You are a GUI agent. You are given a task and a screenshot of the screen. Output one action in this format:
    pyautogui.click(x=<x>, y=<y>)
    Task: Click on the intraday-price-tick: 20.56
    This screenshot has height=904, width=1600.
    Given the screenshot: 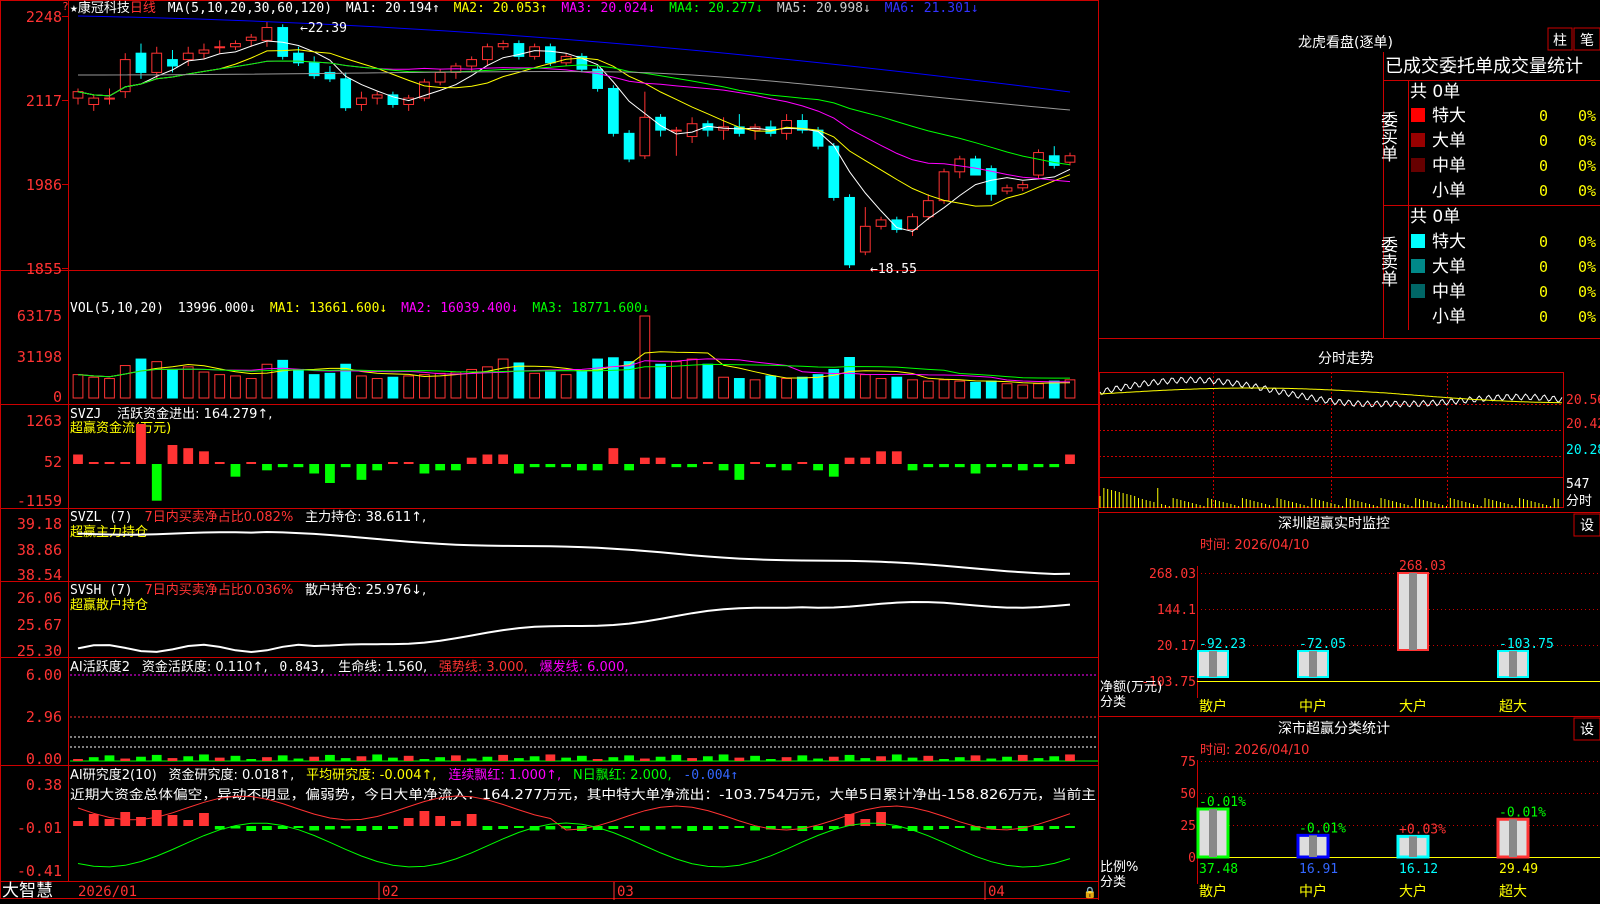 What is the action you would take?
    pyautogui.click(x=1583, y=400)
    